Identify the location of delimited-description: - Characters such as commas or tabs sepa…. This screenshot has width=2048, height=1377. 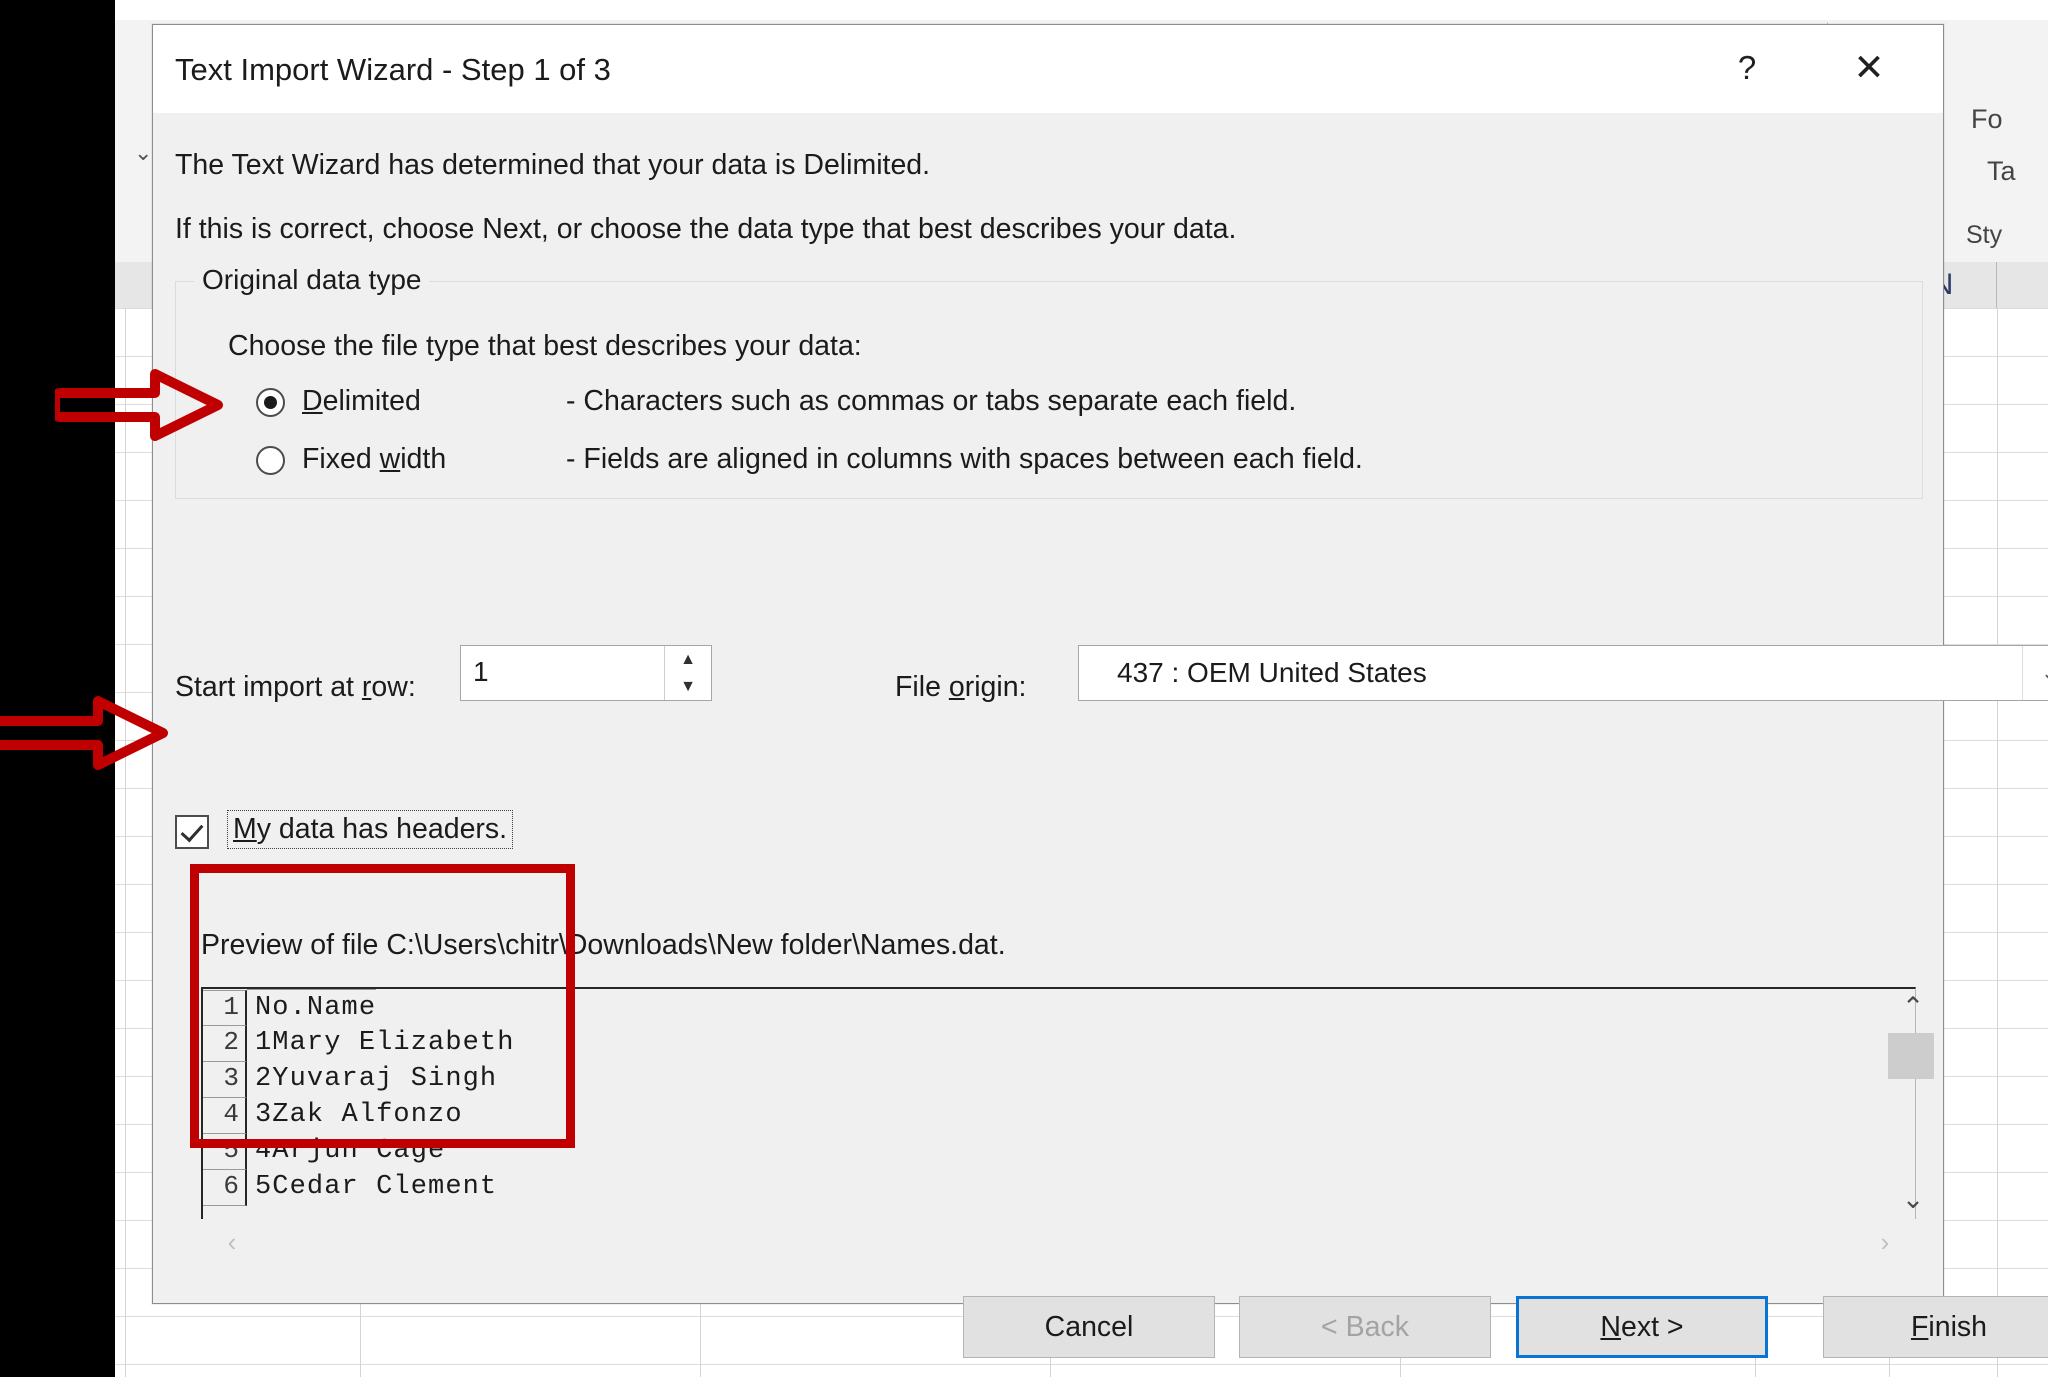
(931, 401).